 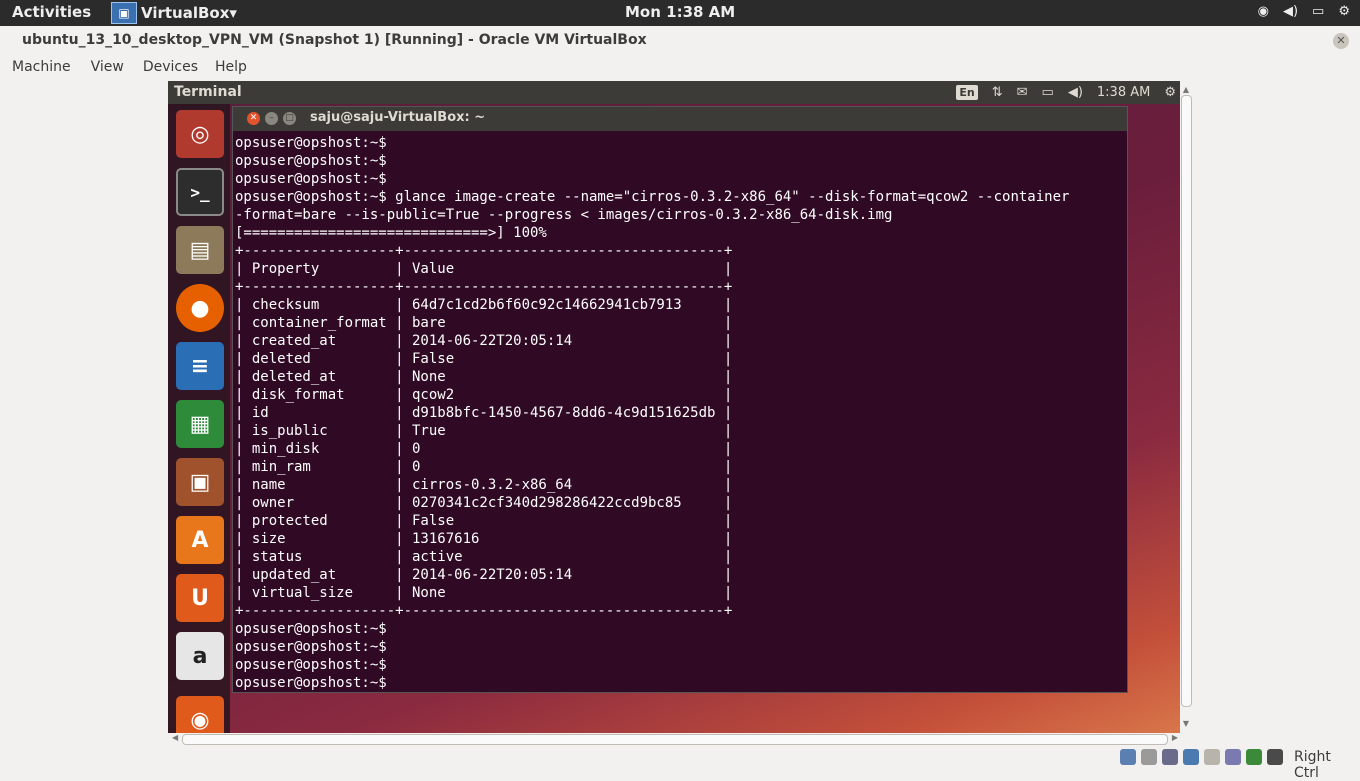 What do you see at coordinates (1186, 90) in the screenshot?
I see `scroll-up-icon: ▲` at bounding box center [1186, 90].